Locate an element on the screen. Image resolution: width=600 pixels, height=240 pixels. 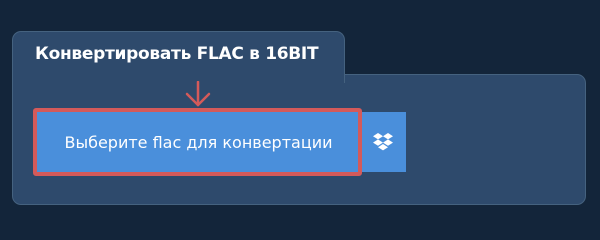
dropbox-icon is located at coordinates (383, 142).